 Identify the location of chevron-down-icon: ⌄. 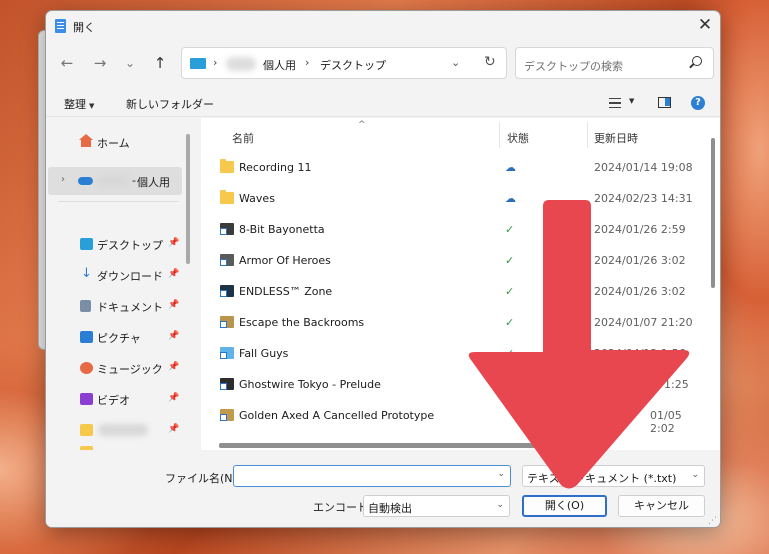
(500, 505).